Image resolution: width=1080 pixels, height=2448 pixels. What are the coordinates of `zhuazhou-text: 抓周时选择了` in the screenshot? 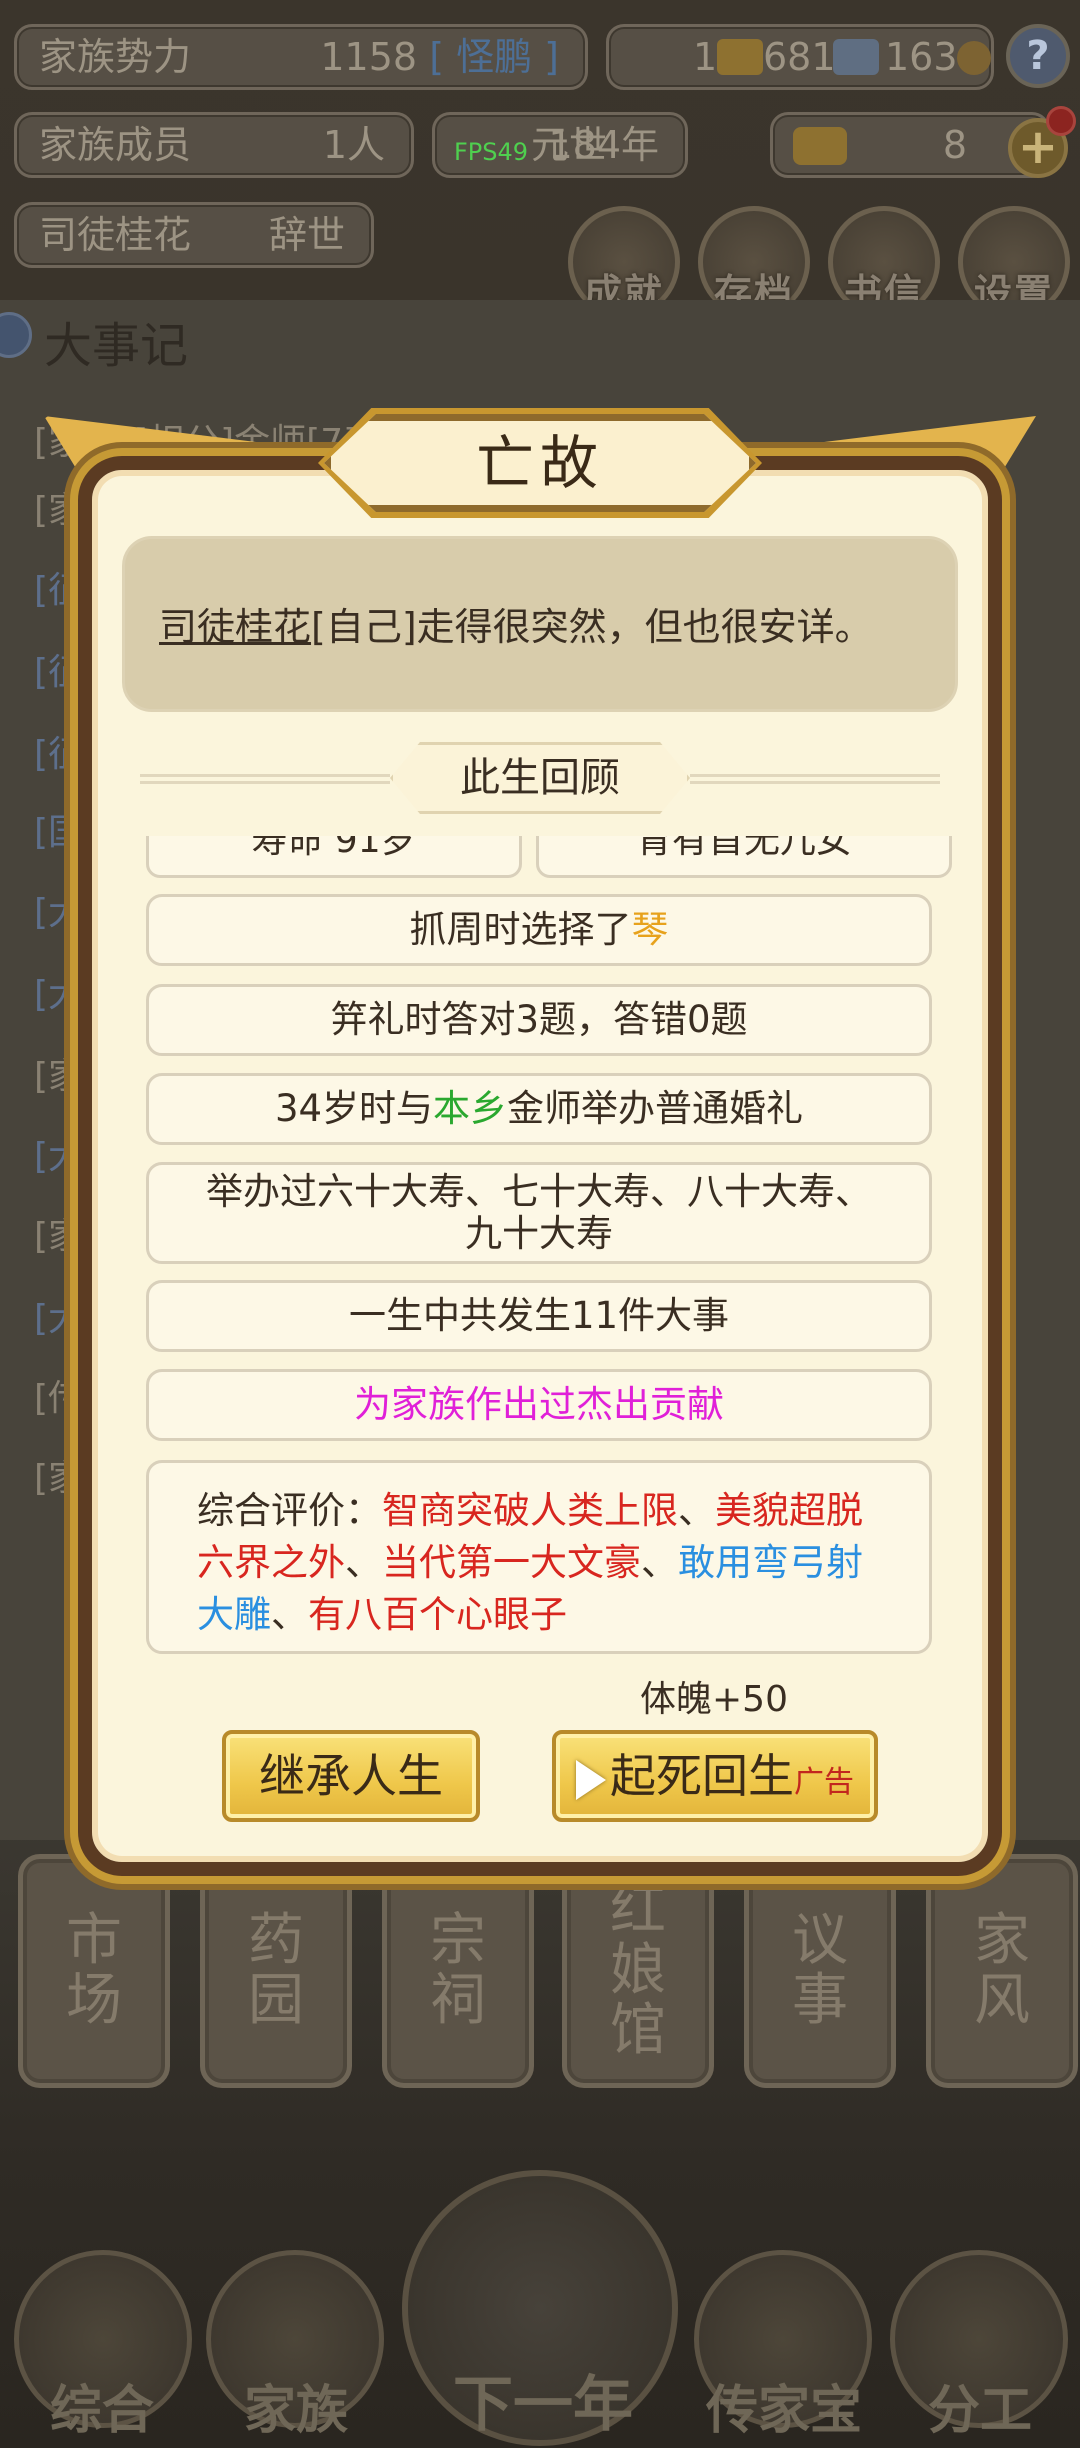 It's located at (520, 929).